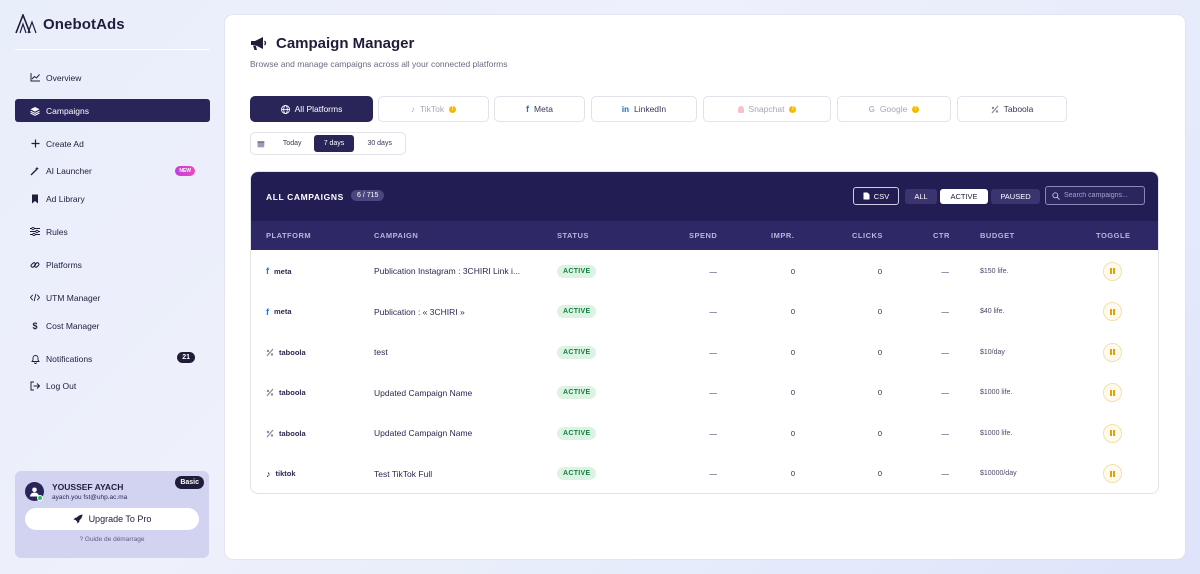 The width and height of the screenshot is (1200, 574). Describe the element at coordinates (1104, 195) in the screenshot. I see `search-input` at that location.